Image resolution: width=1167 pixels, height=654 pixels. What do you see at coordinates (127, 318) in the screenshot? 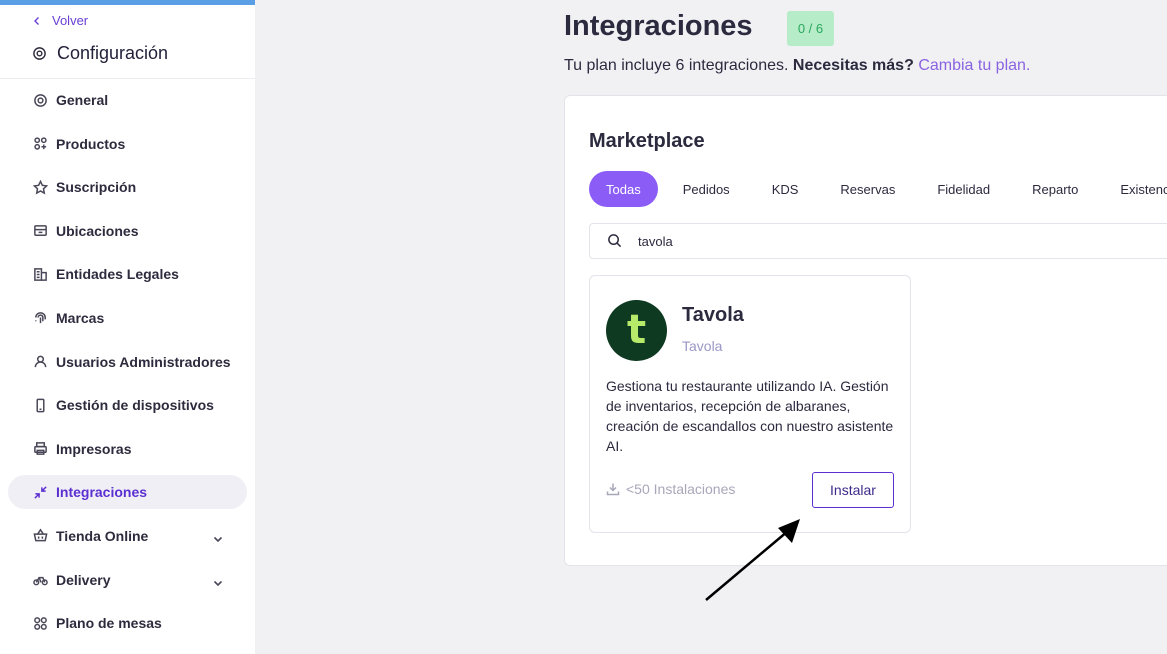
I see `sidebar-item-marcas: Marcas` at bounding box center [127, 318].